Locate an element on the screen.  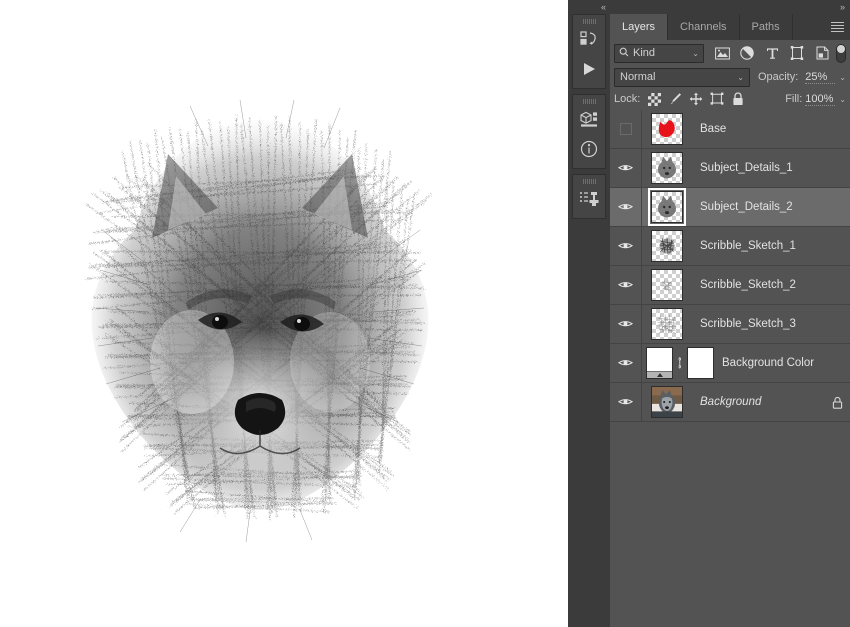
tab-paths: Paths is located at coordinates (766, 27).